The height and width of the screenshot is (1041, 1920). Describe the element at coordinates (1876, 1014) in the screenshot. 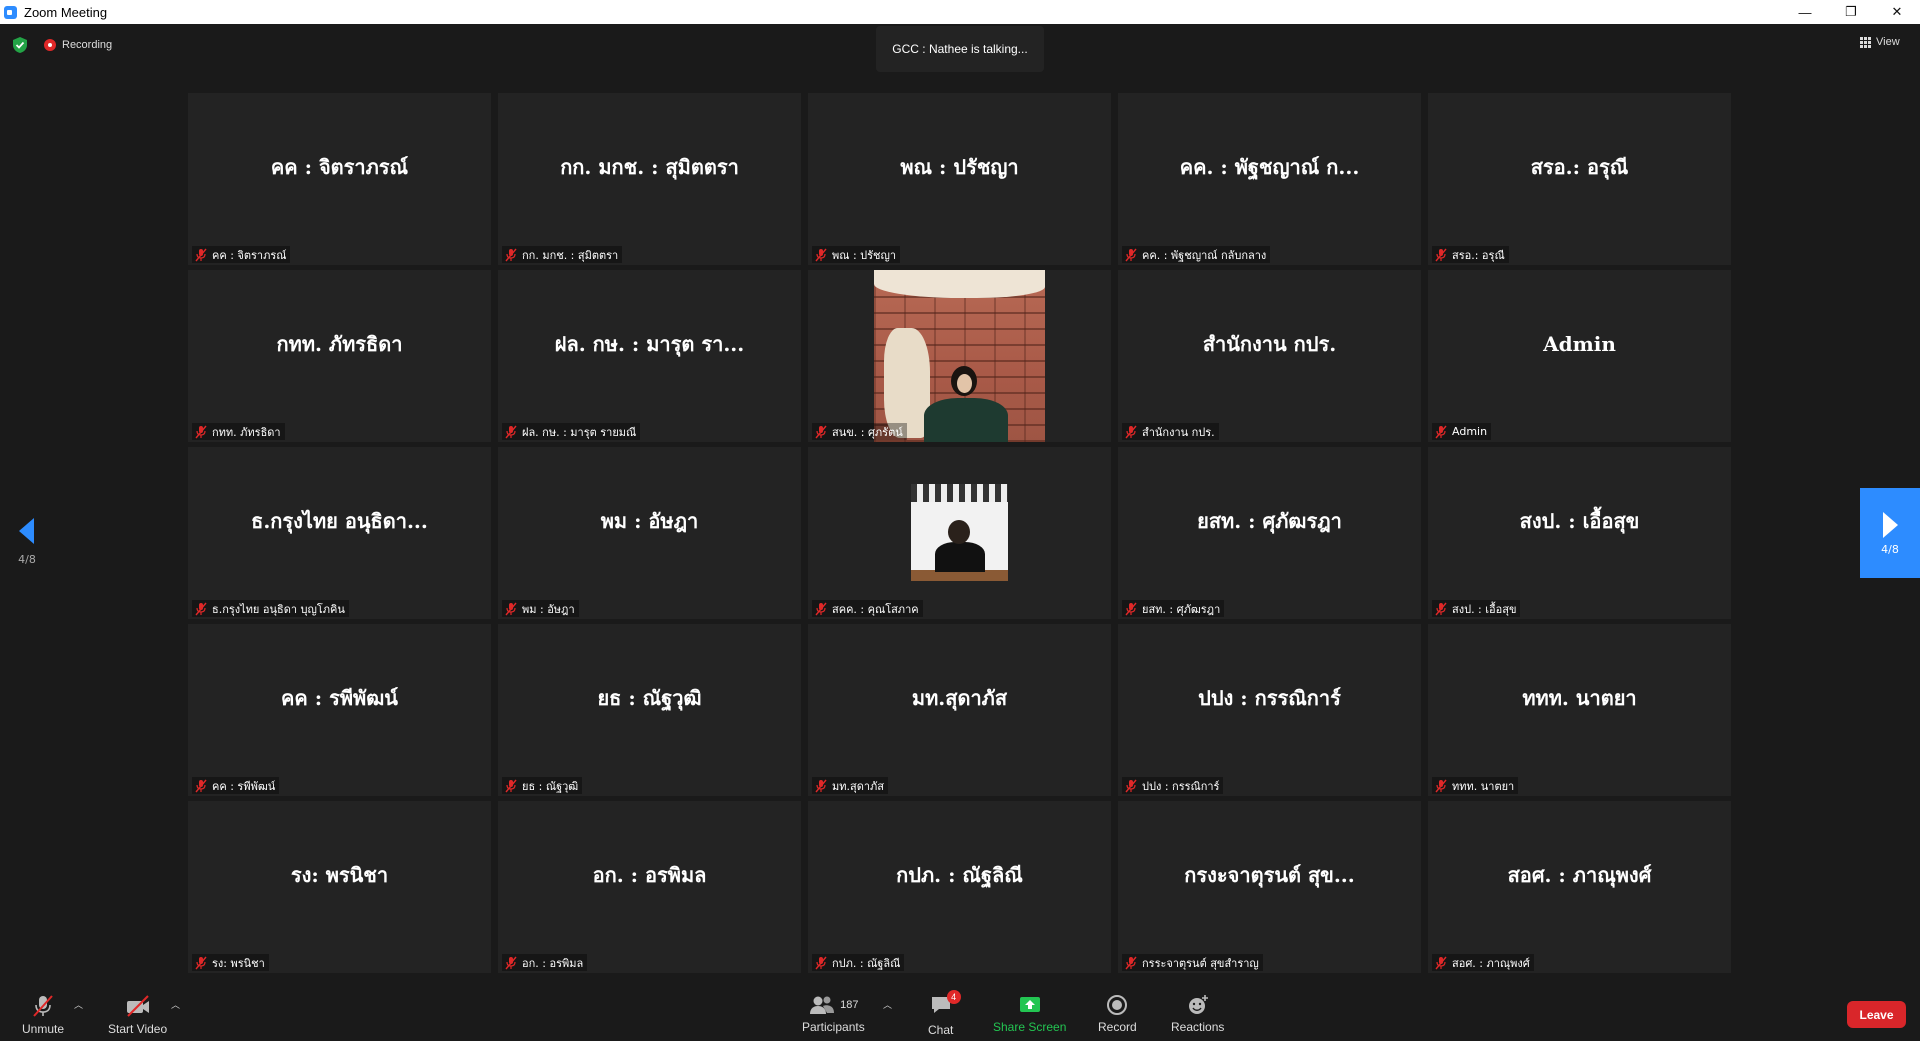

I see `leave-button: Leave` at that location.